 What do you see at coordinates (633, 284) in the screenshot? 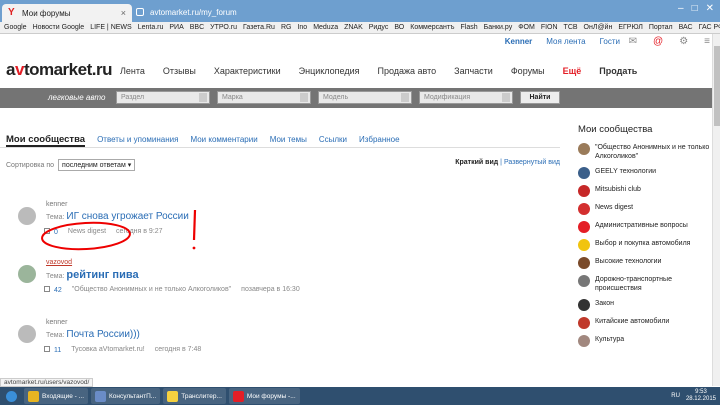
I see `community-label: Дорожно-транспортные происшествия` at bounding box center [633, 284].